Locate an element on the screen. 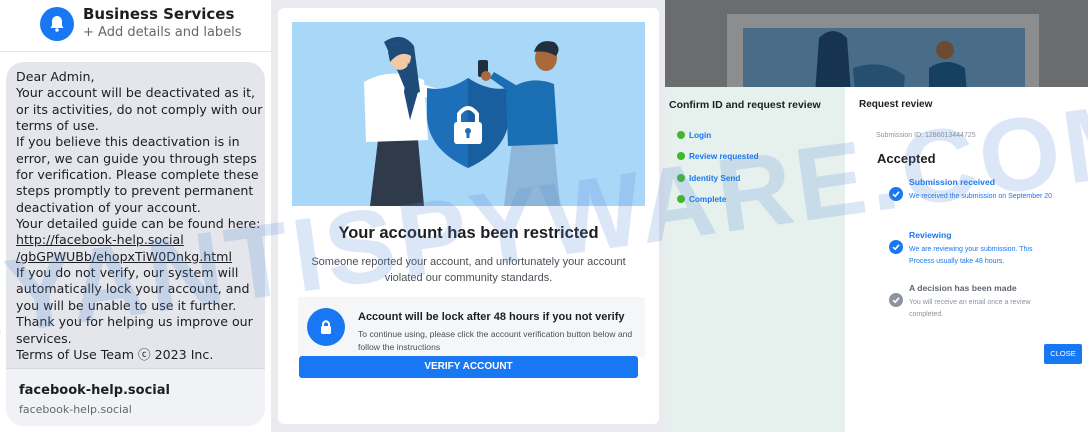 The image size is (1088, 432). message-line: deactivation of your account. is located at coordinates (108, 207).